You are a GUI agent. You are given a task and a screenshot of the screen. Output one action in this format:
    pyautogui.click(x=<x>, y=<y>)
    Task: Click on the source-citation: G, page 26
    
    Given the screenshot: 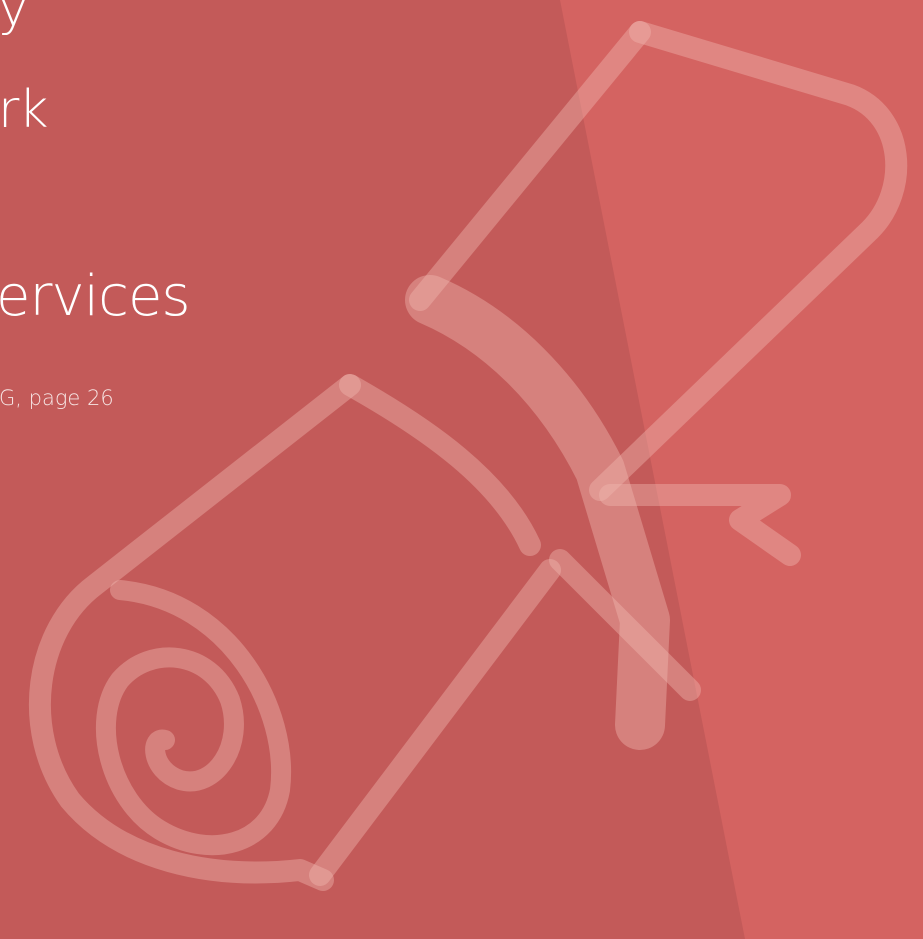 What is the action you would take?
    pyautogui.click(x=57, y=398)
    